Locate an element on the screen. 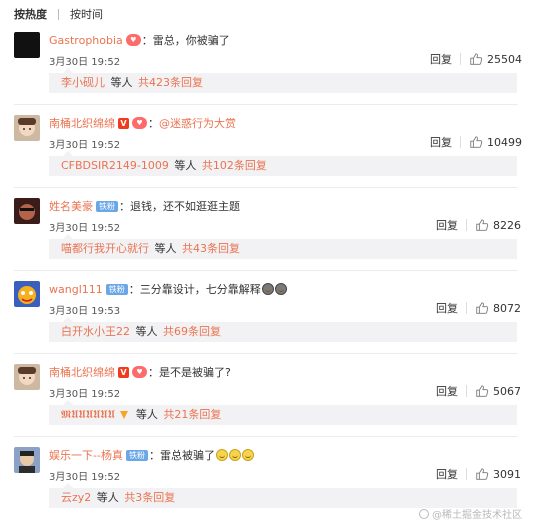 The height and width of the screenshot is (529, 536). reply-total-link: 共21条回复 is located at coordinates (192, 414).